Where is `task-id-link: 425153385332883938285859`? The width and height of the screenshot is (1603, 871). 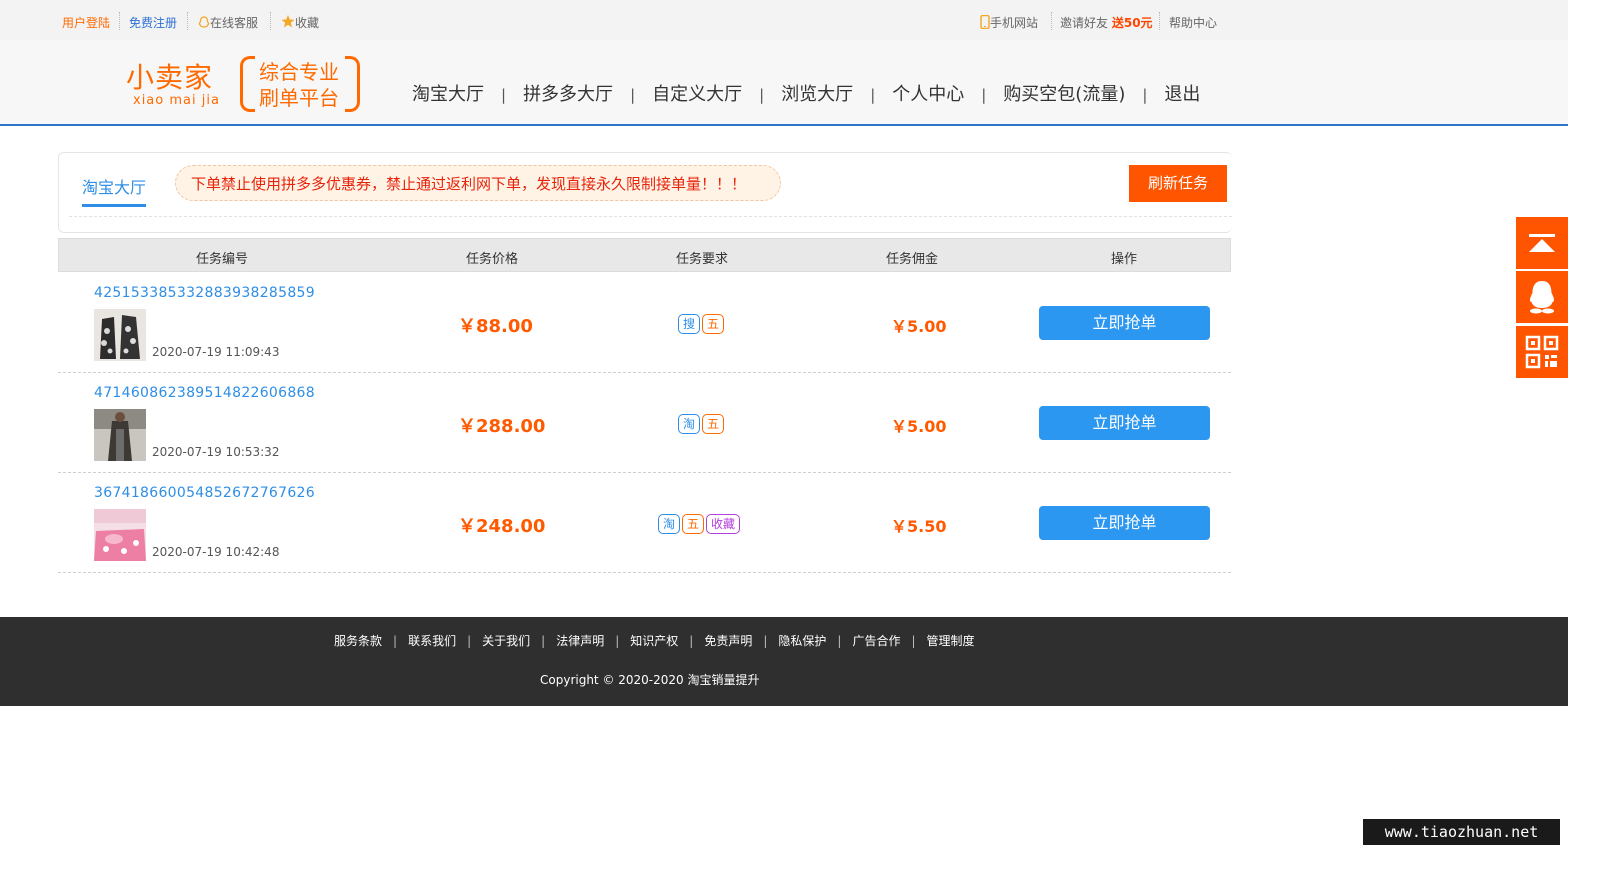
task-id-link: 425153385332883938285859 is located at coordinates (204, 293).